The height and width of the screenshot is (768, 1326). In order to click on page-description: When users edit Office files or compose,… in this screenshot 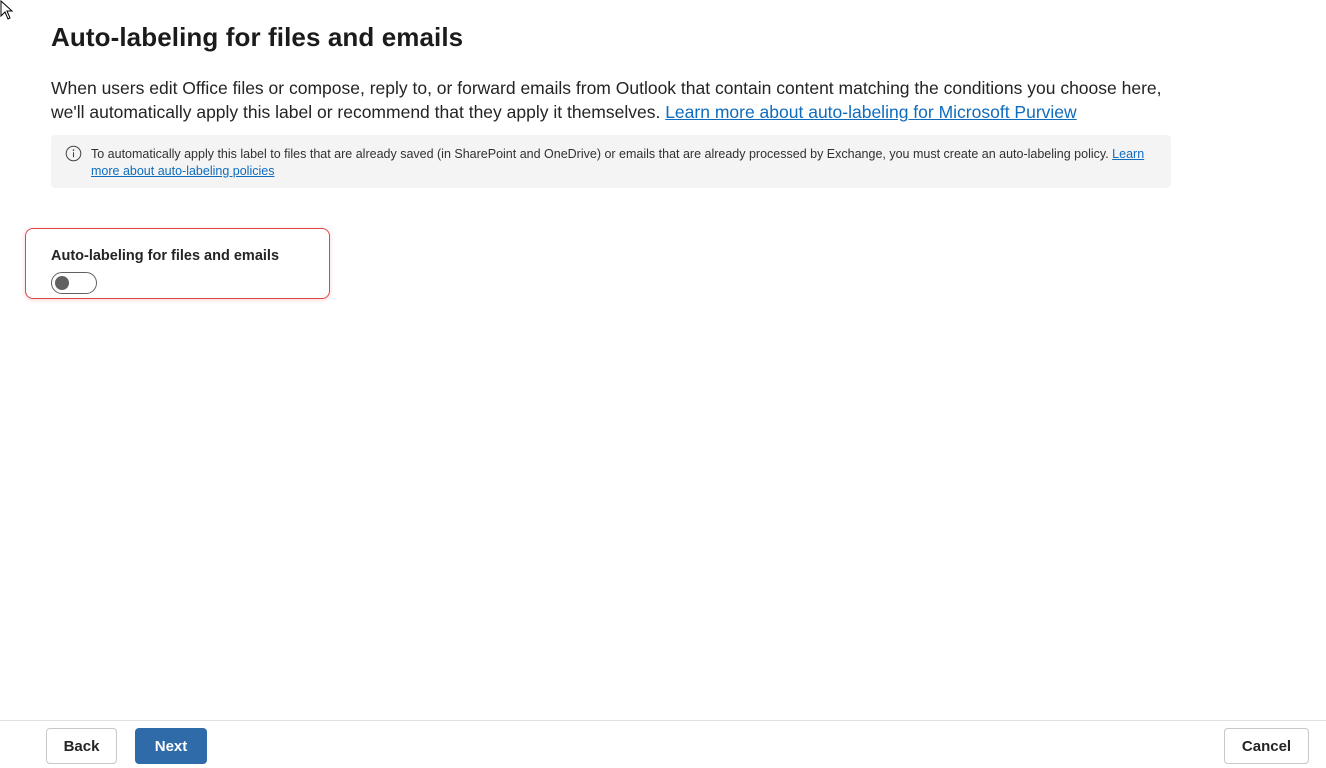, I will do `click(611, 100)`.